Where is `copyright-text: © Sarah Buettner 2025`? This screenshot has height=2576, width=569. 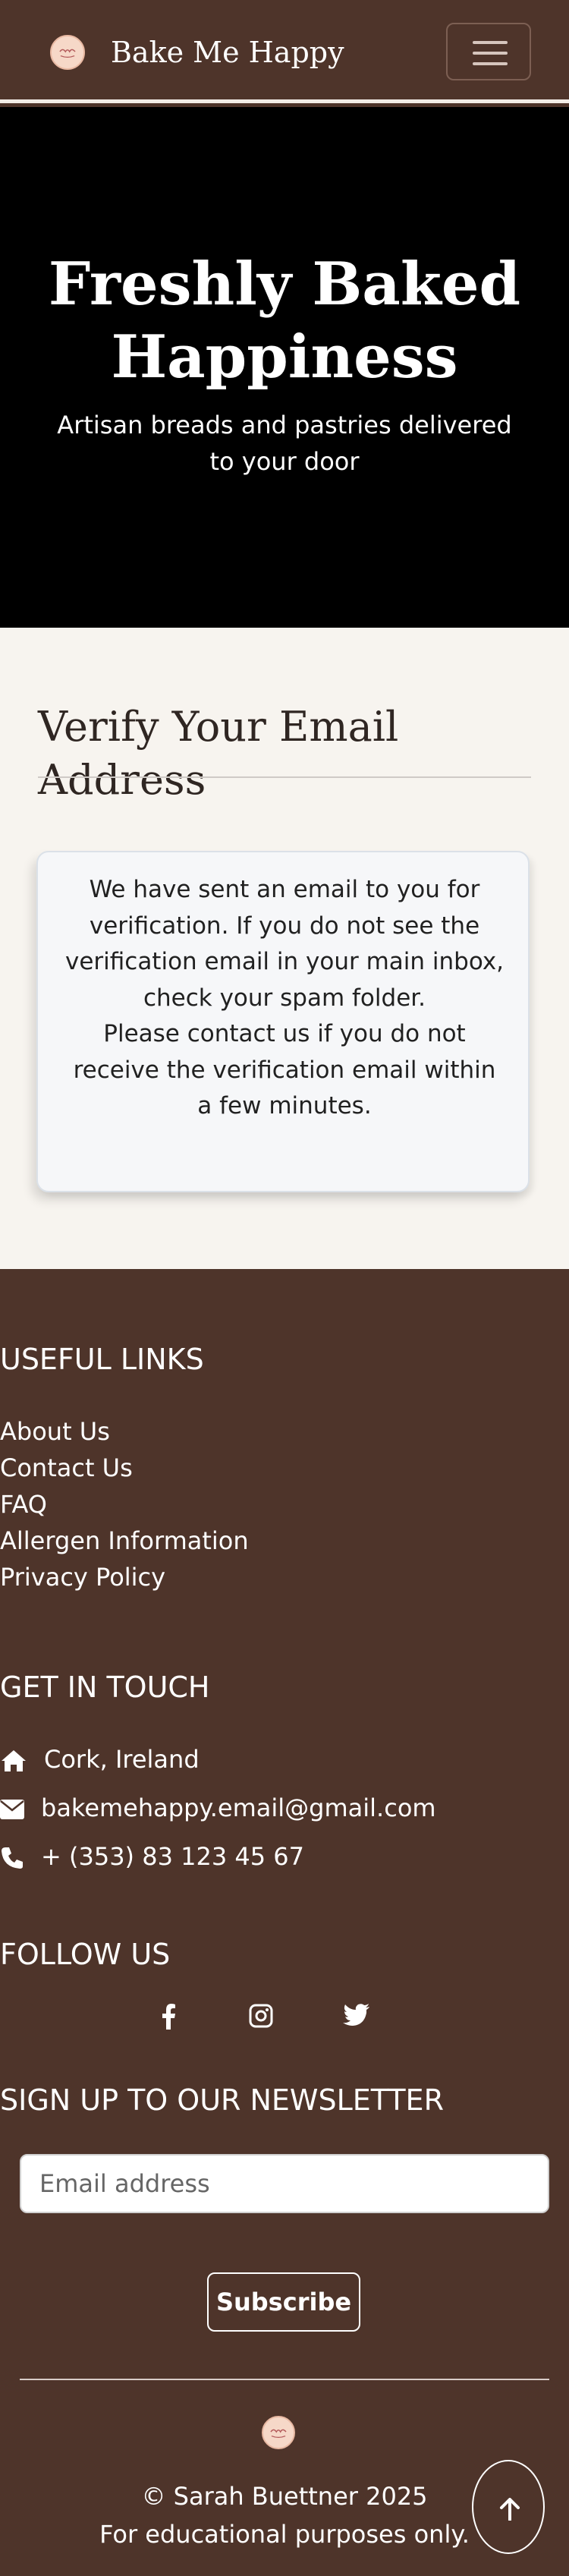
copyright-text: © Sarah Buettner 2025 is located at coordinates (284, 2496).